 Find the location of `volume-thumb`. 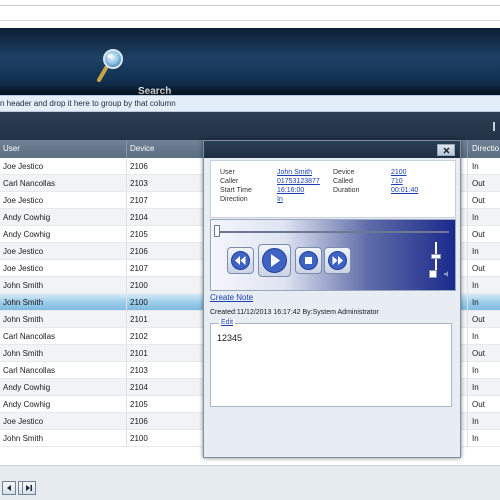

volume-thumb is located at coordinates (436, 256).